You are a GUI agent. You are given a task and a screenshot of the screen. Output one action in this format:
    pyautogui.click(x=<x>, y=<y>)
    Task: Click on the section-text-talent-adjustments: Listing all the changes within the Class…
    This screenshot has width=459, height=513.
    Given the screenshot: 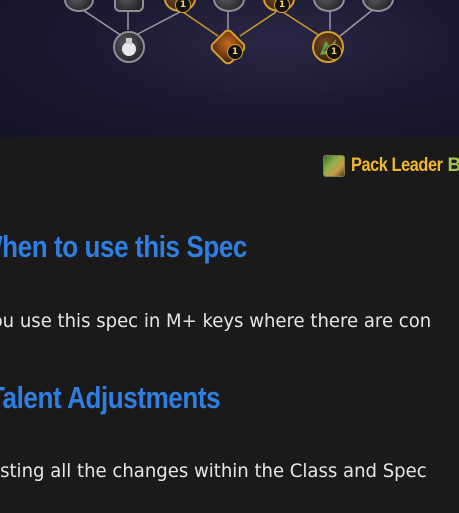 What is the action you would take?
    pyautogui.click(x=213, y=471)
    